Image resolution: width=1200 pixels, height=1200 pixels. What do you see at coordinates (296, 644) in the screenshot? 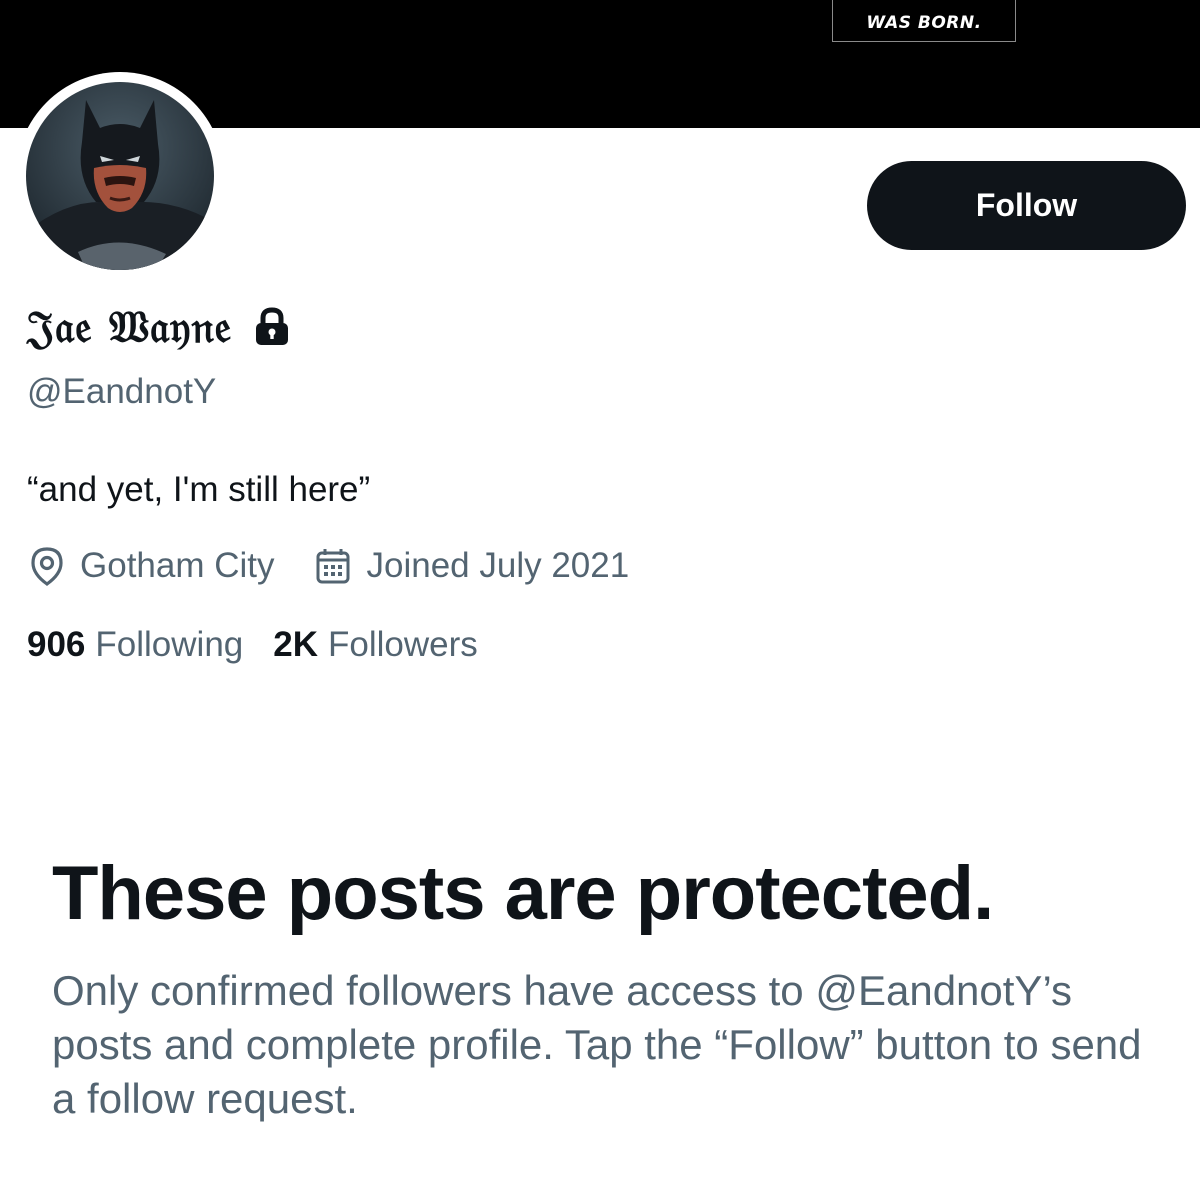
I see `followers-count: 2K` at bounding box center [296, 644].